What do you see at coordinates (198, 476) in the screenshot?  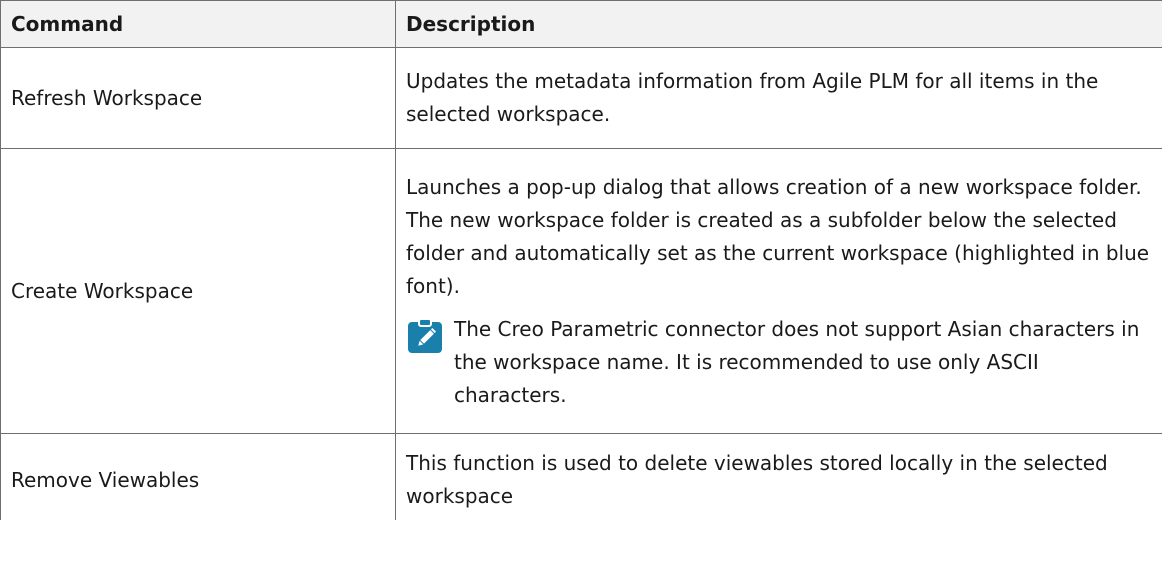 I see `command-cell-remove-viewables: Remove Viewables` at bounding box center [198, 476].